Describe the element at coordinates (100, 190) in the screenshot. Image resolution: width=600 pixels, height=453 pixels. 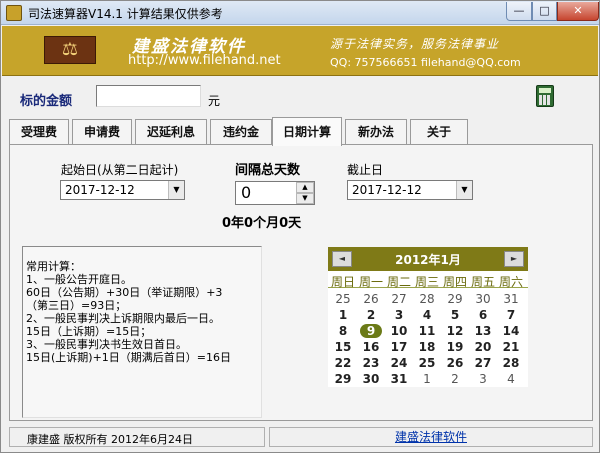
I see `start-date-value: 2017-12-12` at that location.